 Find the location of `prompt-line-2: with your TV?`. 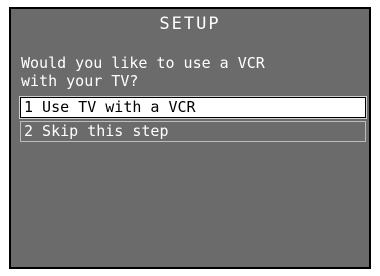

prompt-line-2: with your TV? is located at coordinates (80, 81).